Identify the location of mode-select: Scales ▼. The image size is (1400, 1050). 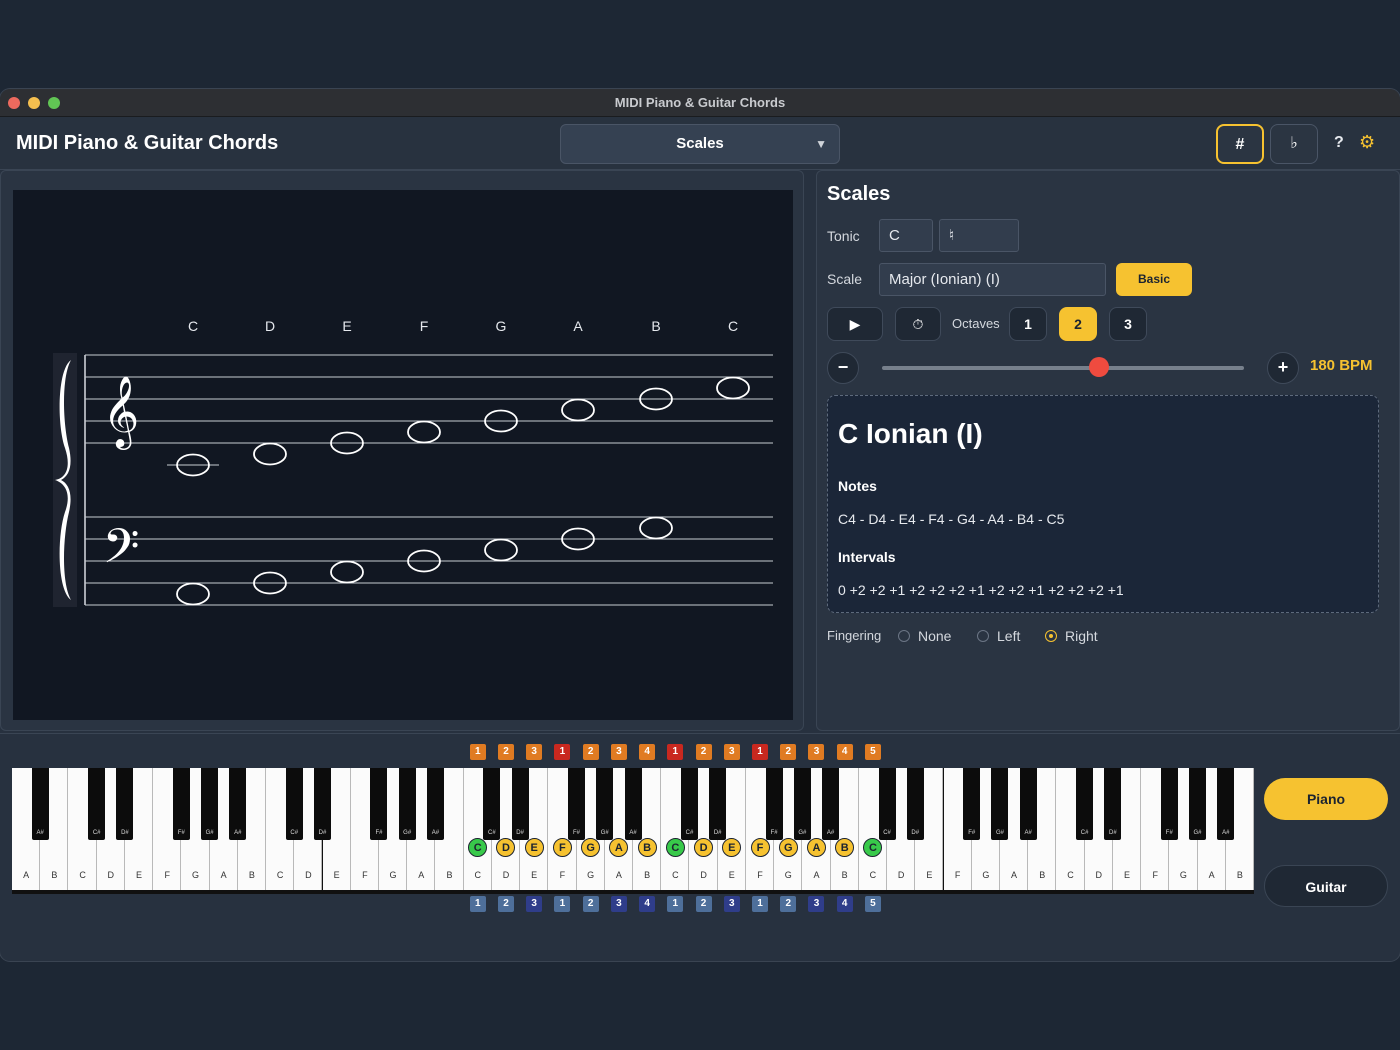
(700, 144).